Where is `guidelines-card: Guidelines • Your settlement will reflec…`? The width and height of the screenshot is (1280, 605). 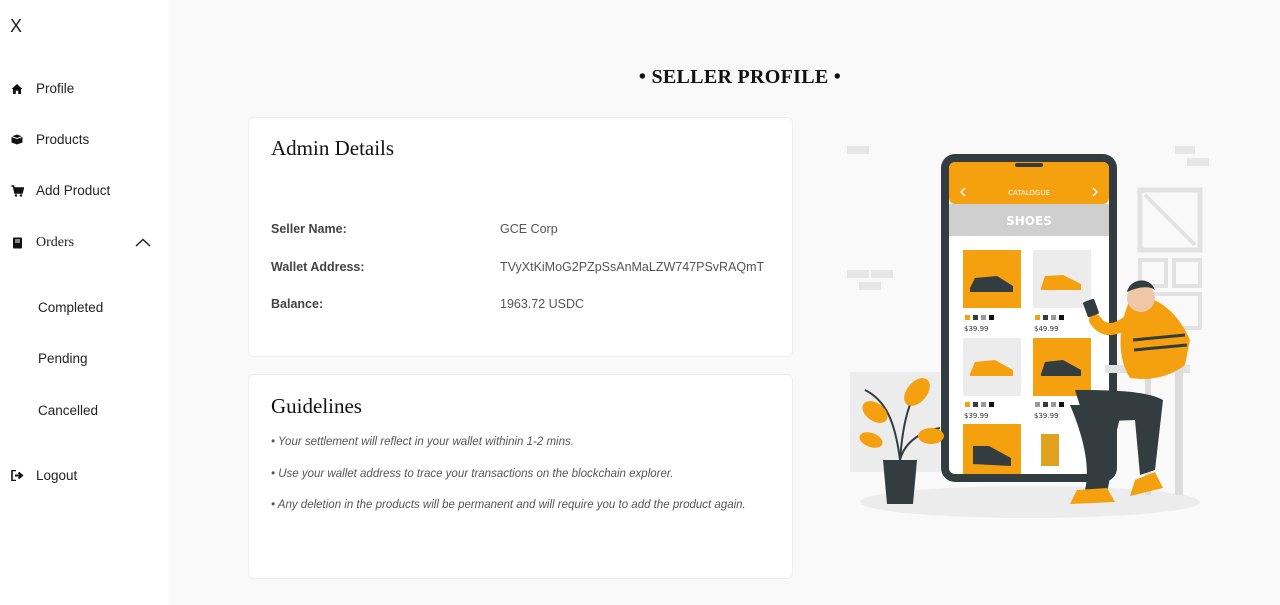
guidelines-card: Guidelines • Your settlement will reflec… is located at coordinates (520, 476).